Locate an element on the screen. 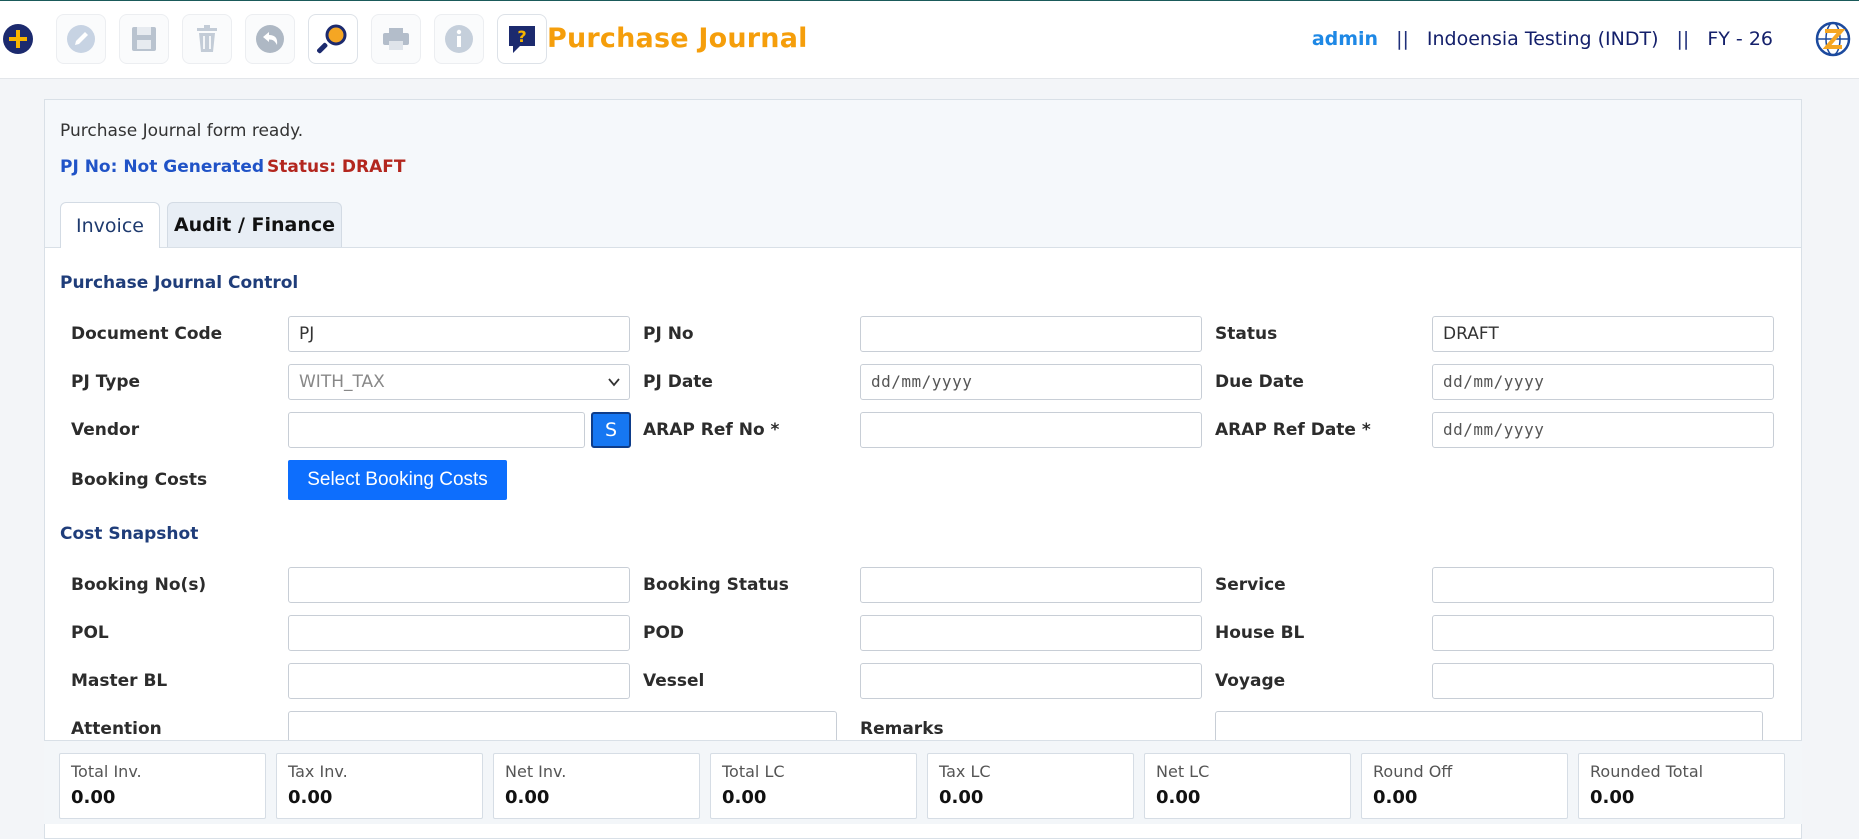 This screenshot has width=1859, height=839. print-button is located at coordinates (396, 39).